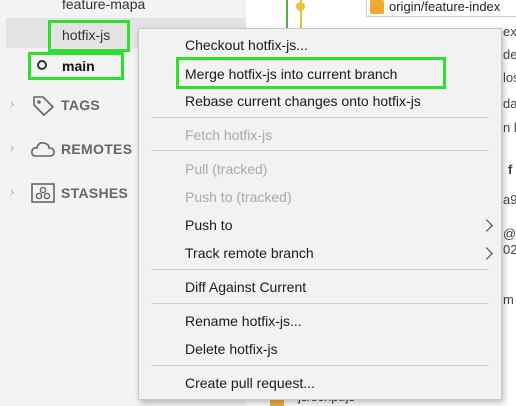  I want to click on tag-icon, so click(43, 107).